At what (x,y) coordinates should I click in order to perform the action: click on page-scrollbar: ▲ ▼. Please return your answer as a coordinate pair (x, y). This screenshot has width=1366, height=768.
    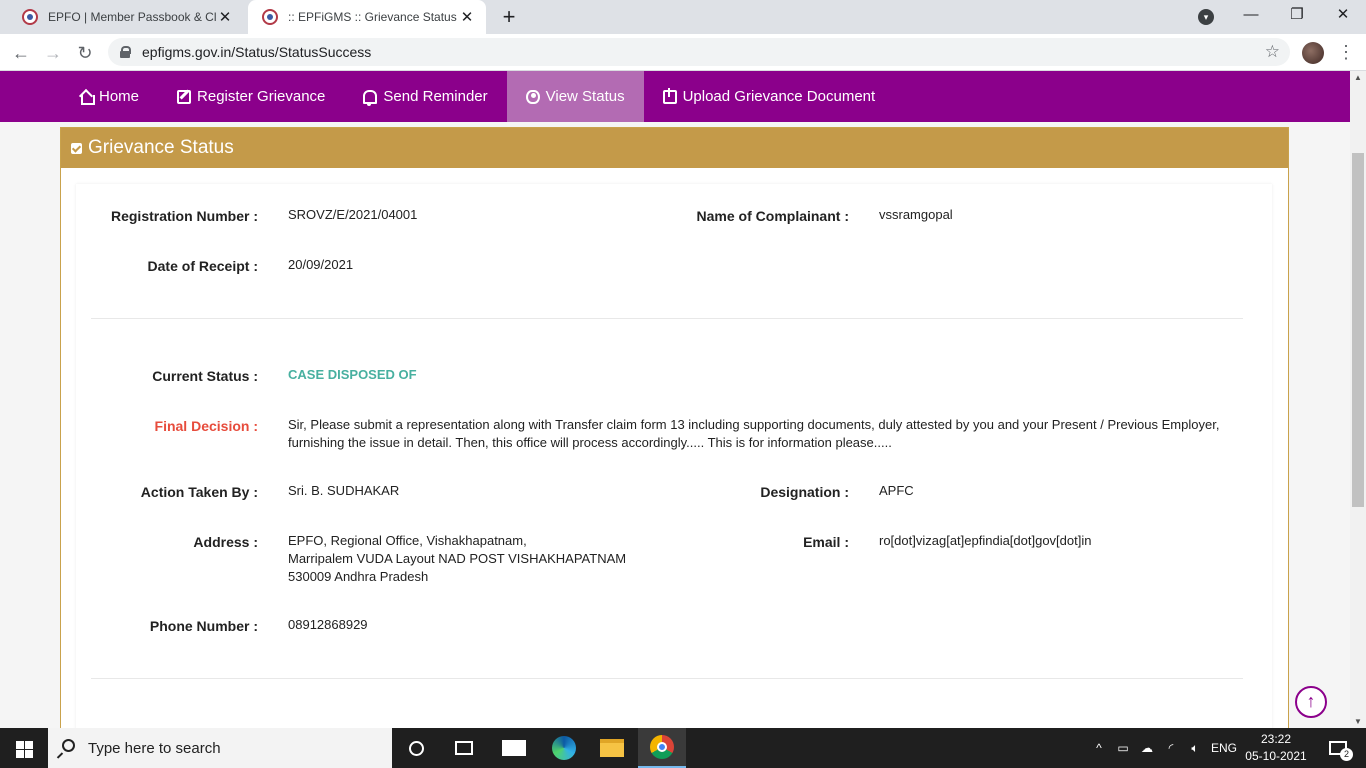
    Looking at the image, I should click on (1358, 399).